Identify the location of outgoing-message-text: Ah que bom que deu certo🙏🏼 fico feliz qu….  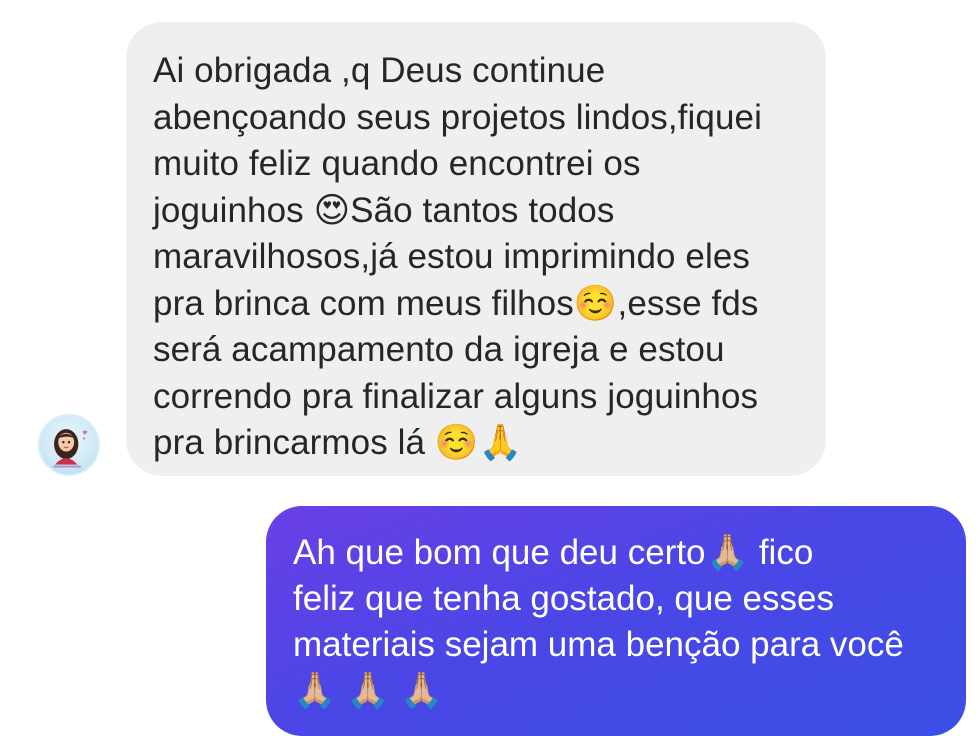
(598, 621).